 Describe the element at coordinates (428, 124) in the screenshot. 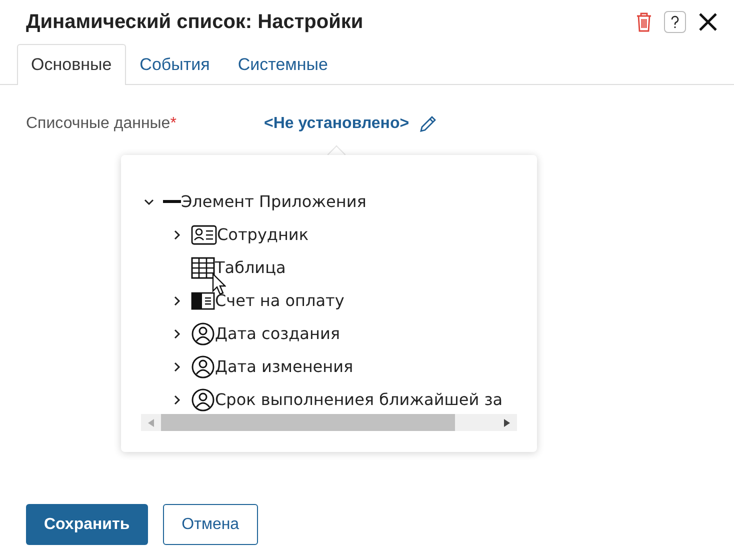

I see `pencil-icon` at that location.